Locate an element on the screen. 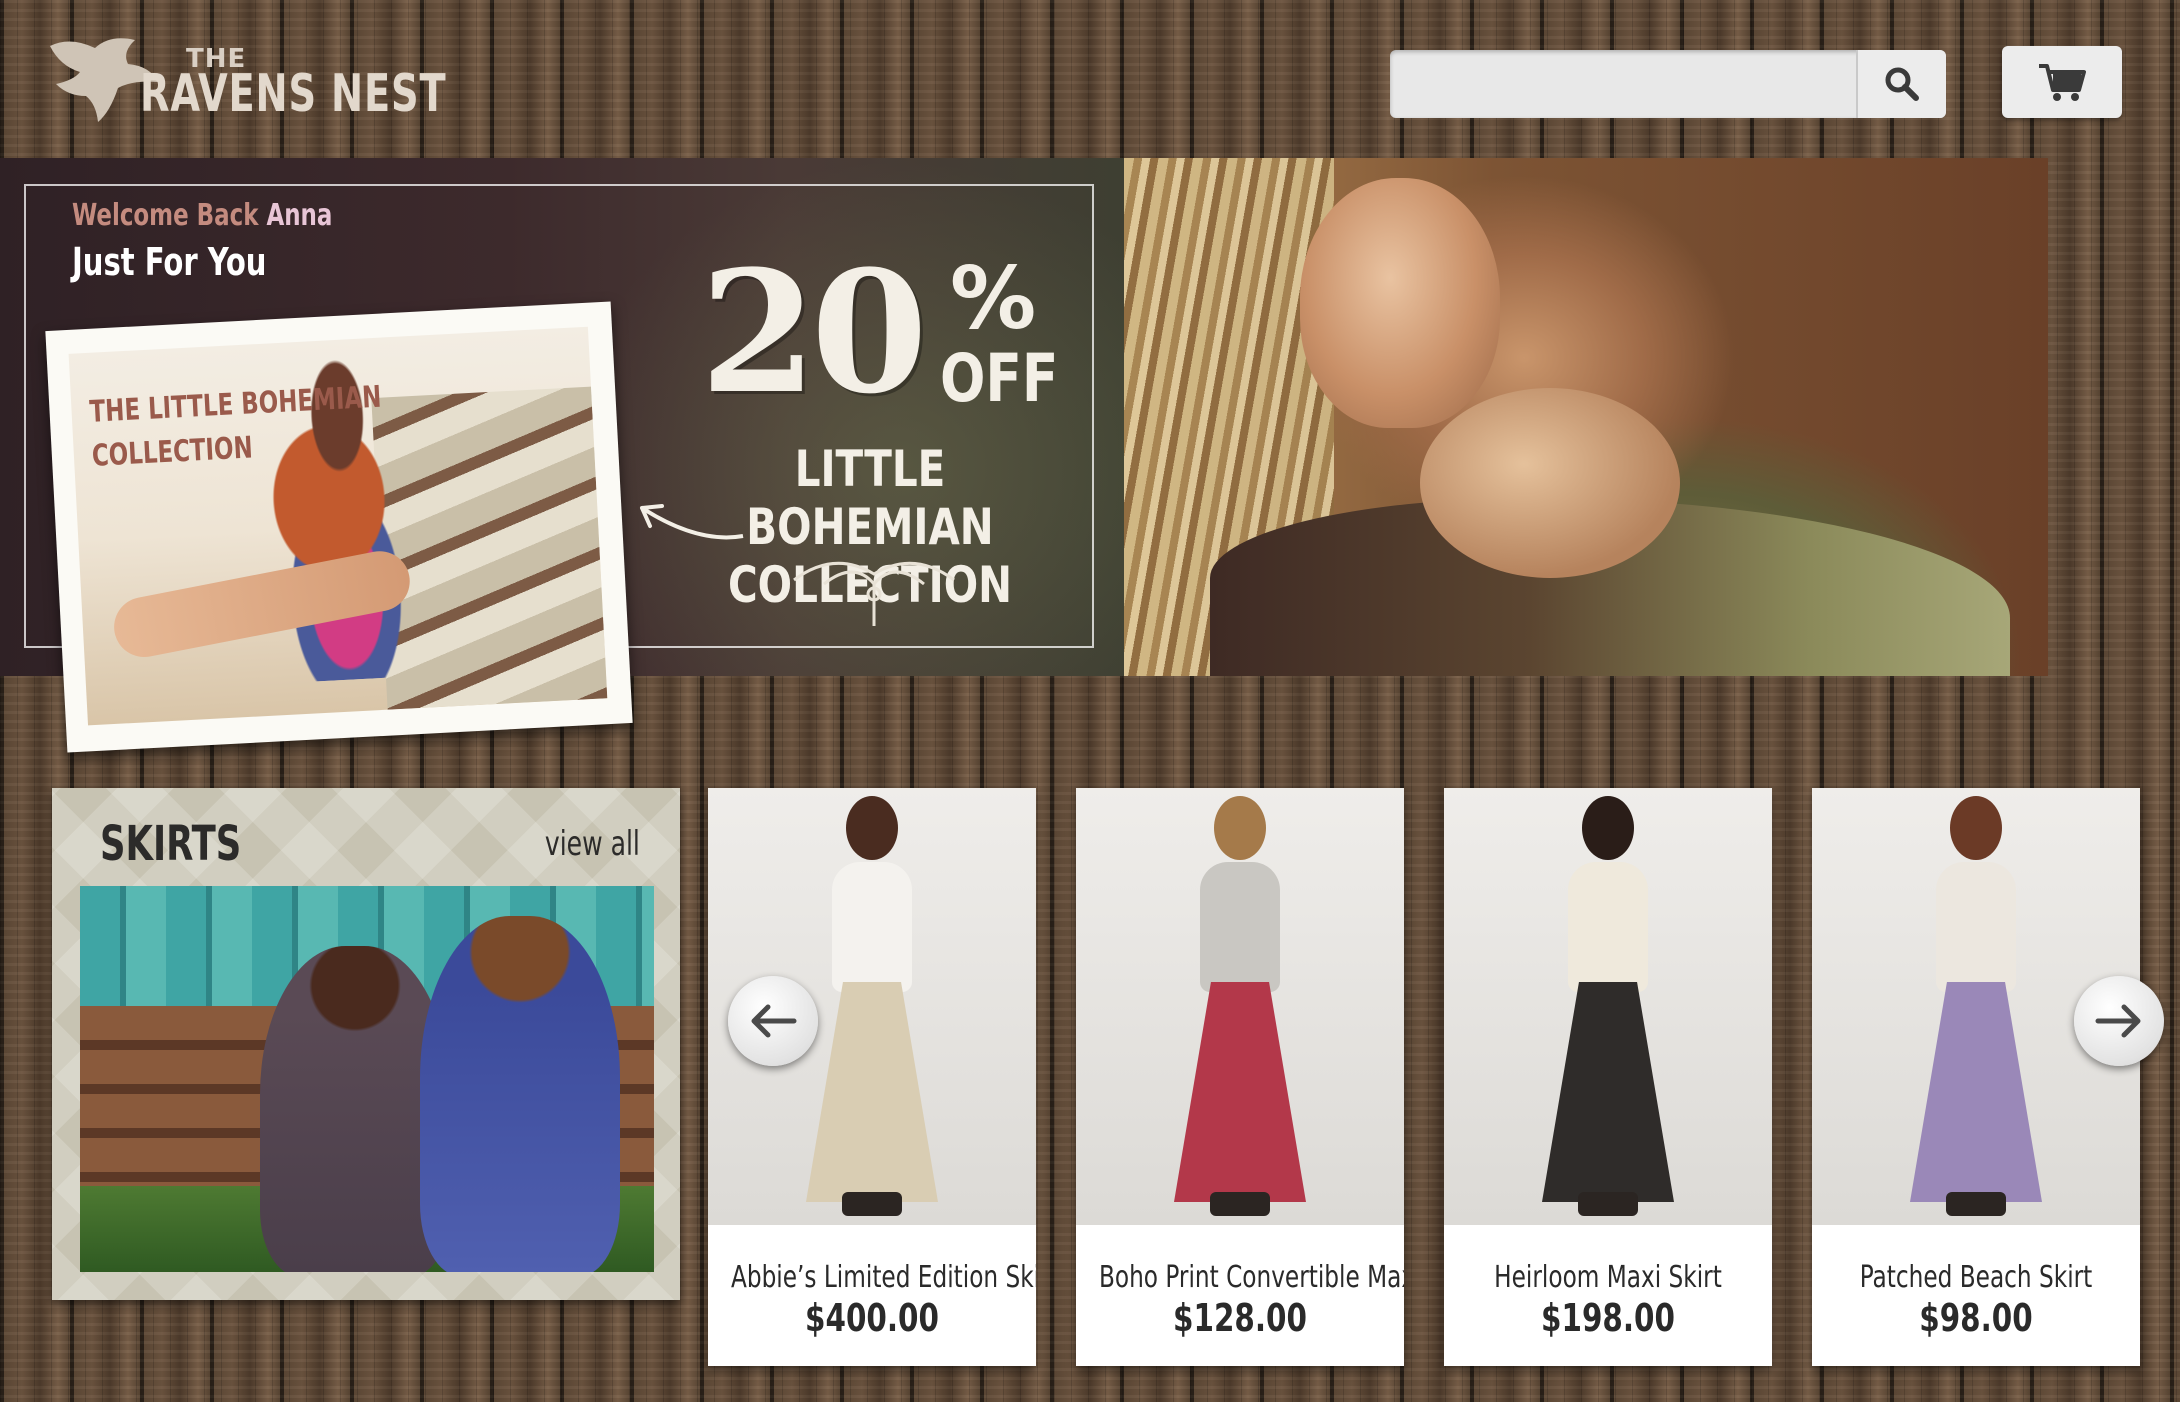  arrow-right-icon is located at coordinates (2118, 1021).